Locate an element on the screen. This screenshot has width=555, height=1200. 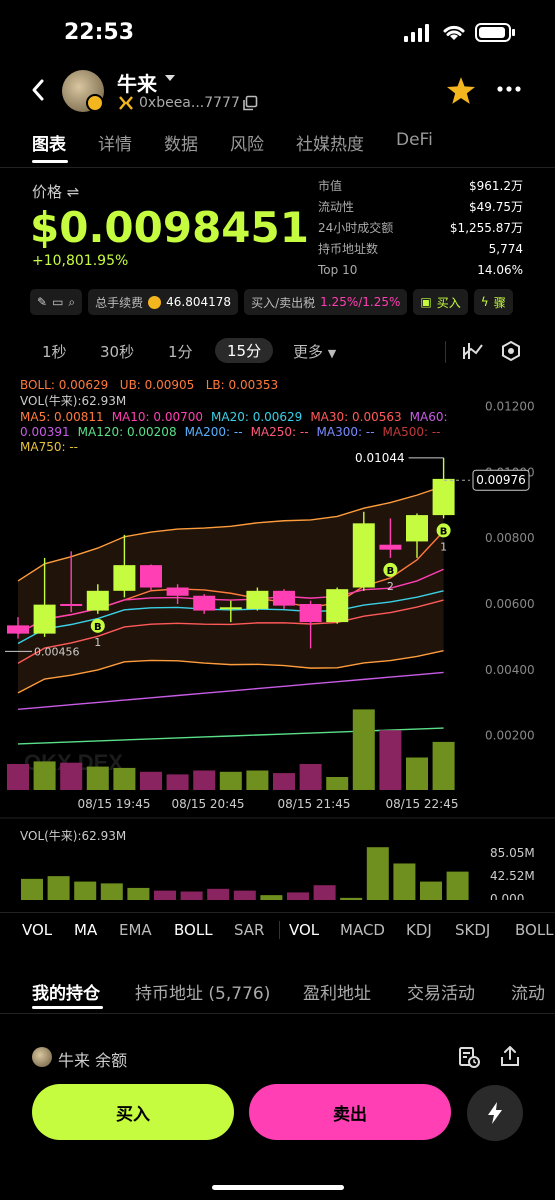
timeframe-1s: 1秒 is located at coordinates (54, 351).